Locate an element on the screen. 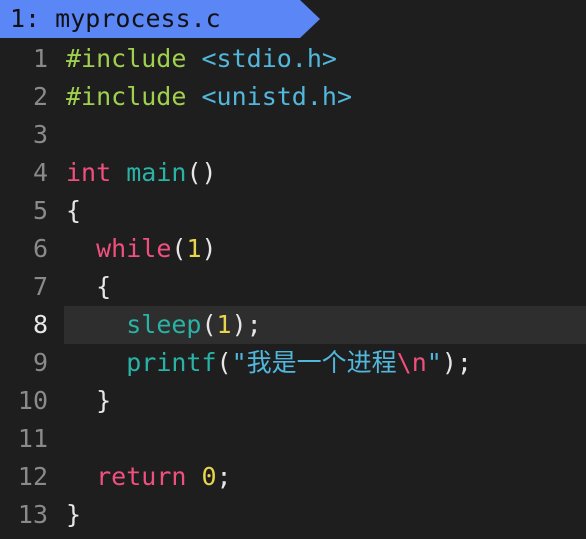 The image size is (586, 539). line-number: 5 is located at coordinates (40, 210).